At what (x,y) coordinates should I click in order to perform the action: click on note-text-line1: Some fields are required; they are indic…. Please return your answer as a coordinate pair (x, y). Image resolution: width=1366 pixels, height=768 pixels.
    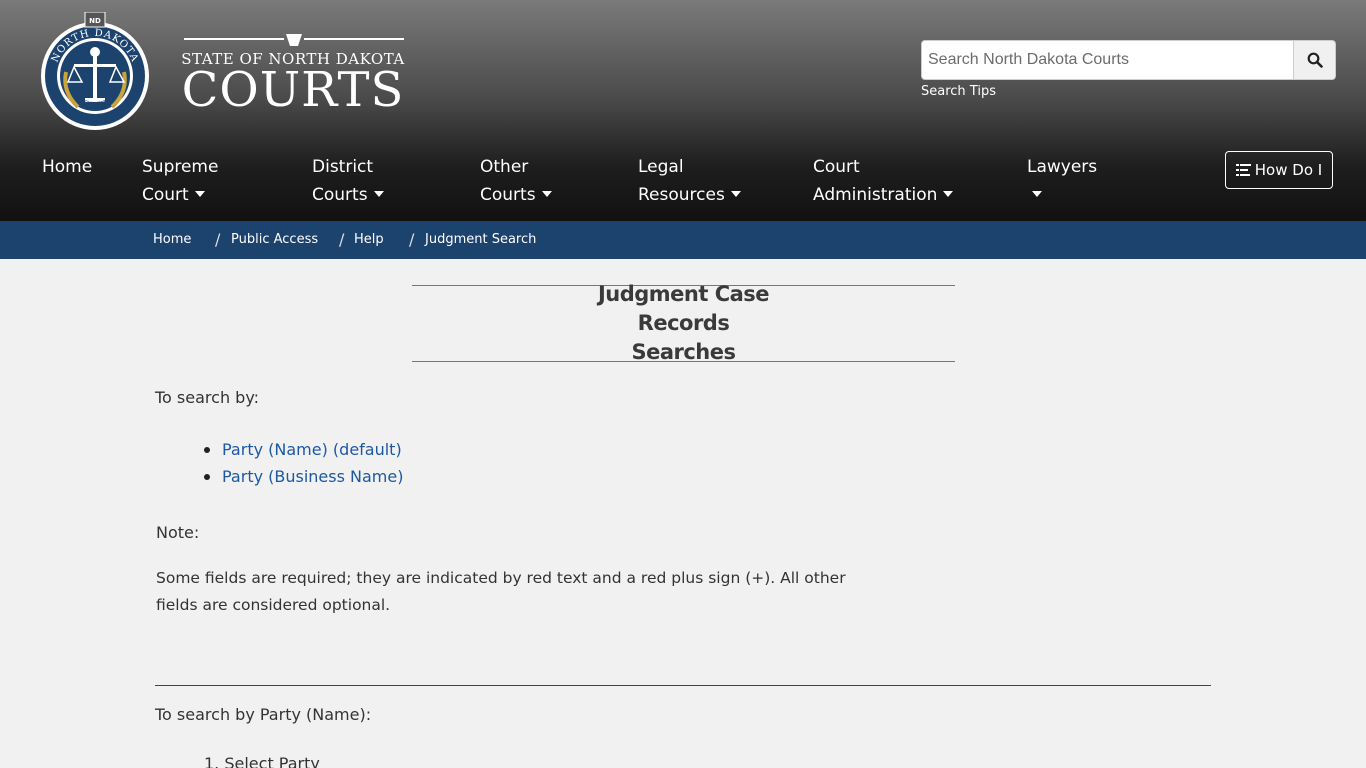
    Looking at the image, I should click on (501, 578).